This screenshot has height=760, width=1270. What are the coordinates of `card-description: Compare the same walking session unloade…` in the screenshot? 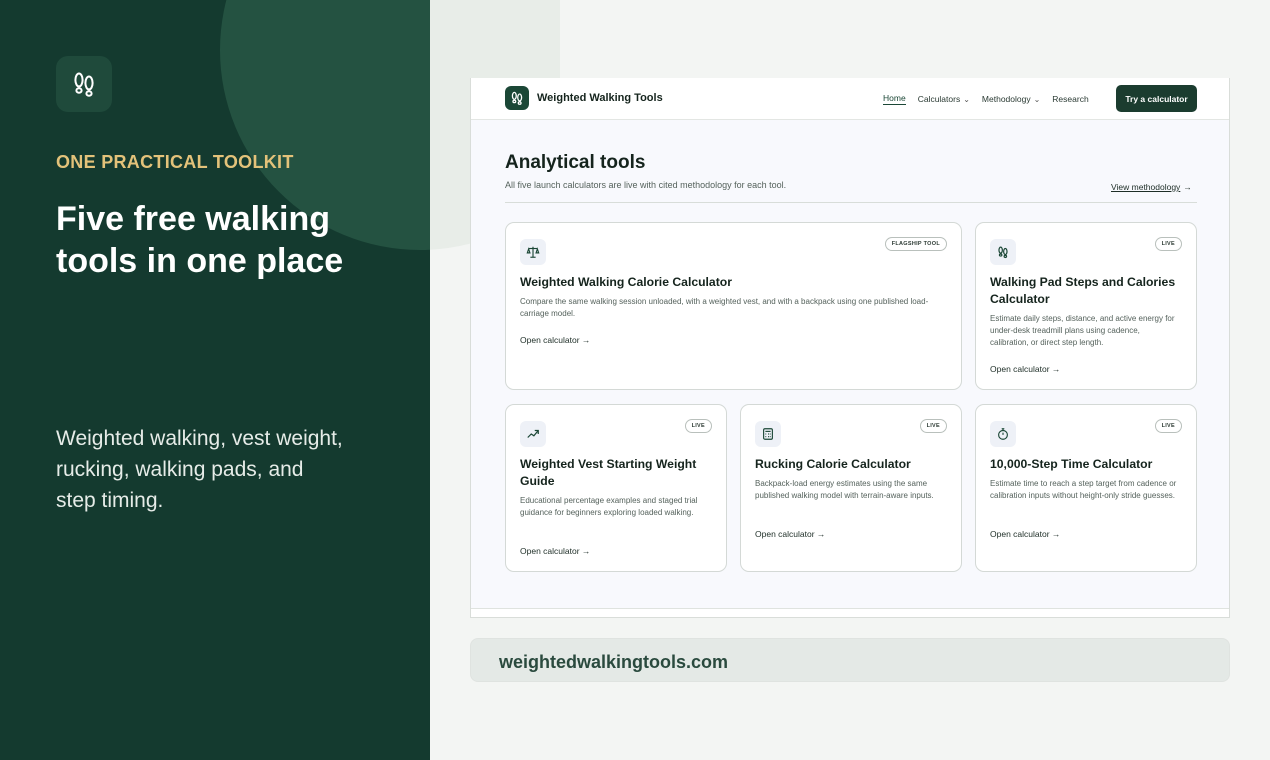 It's located at (724, 307).